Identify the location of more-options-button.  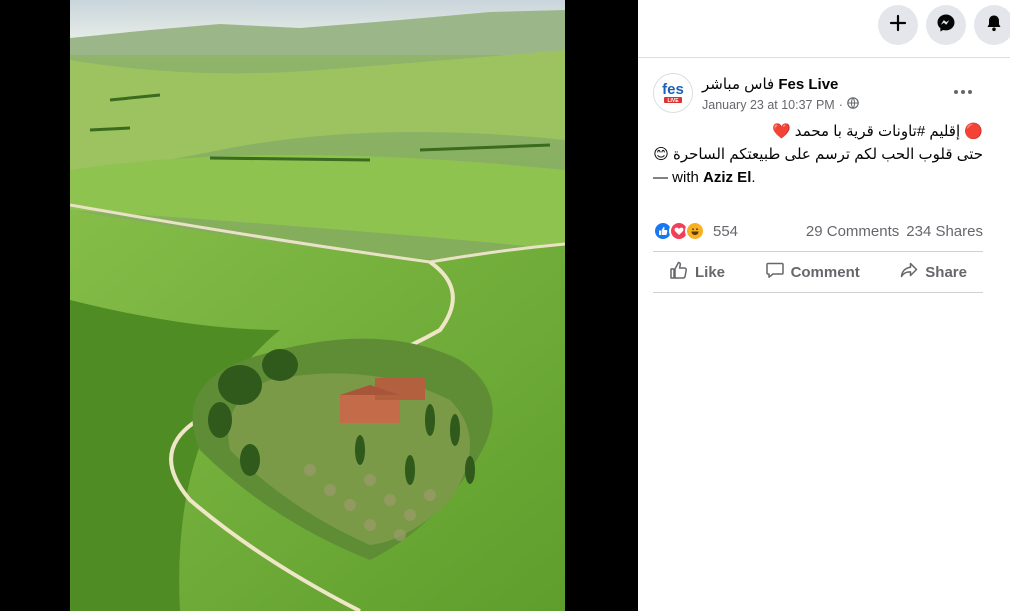
(963, 92).